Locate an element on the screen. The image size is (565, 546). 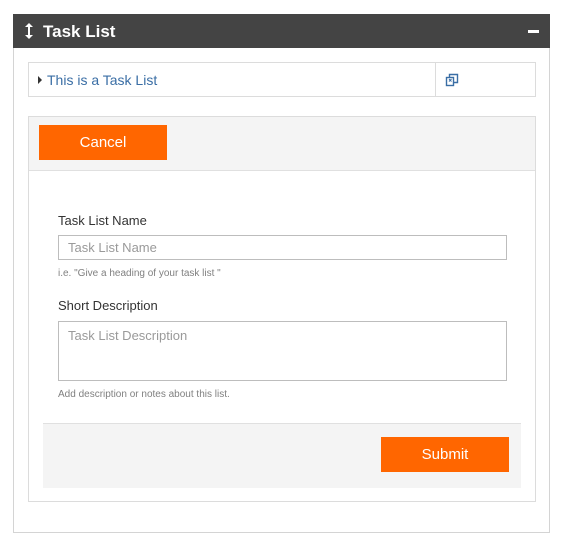
form-toolbar: Cancel is located at coordinates (282, 144).